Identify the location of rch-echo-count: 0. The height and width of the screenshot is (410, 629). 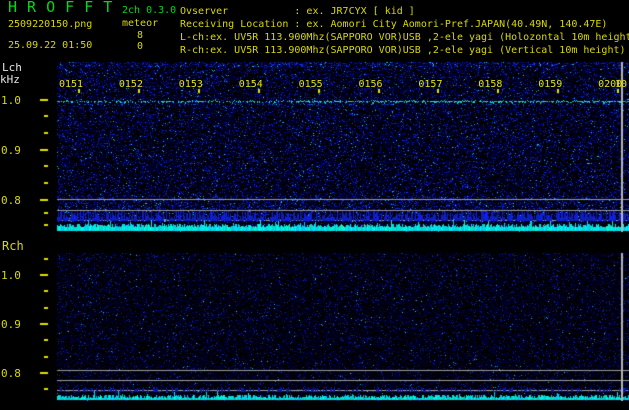
(140, 46).